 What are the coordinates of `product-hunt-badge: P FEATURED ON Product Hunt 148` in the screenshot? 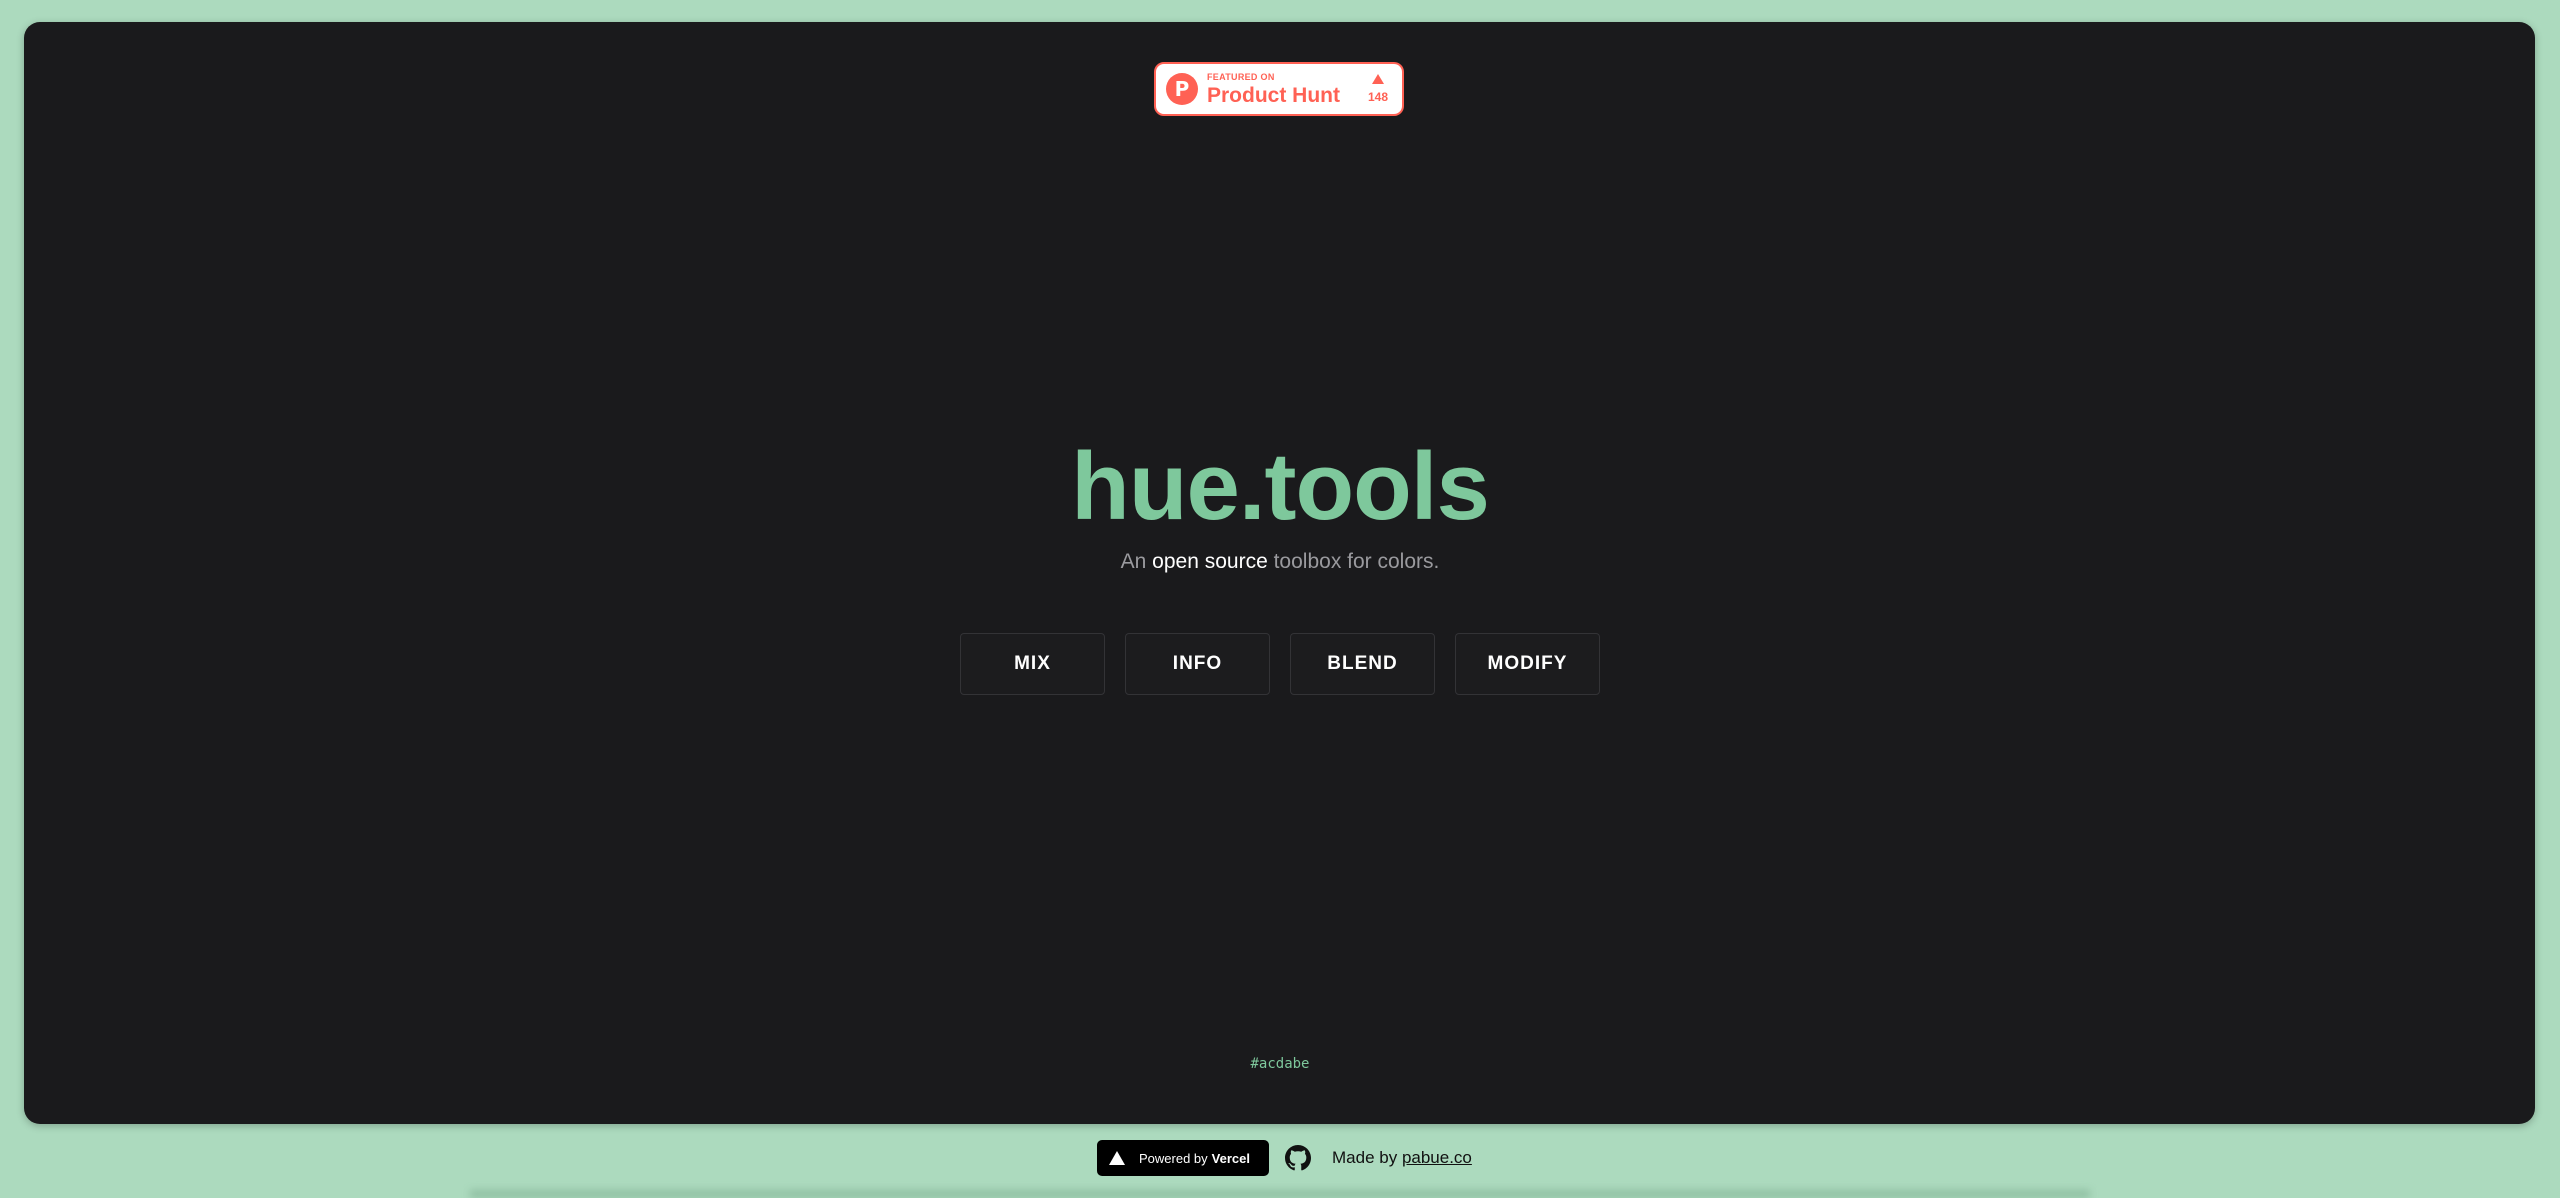 It's located at (1279, 89).